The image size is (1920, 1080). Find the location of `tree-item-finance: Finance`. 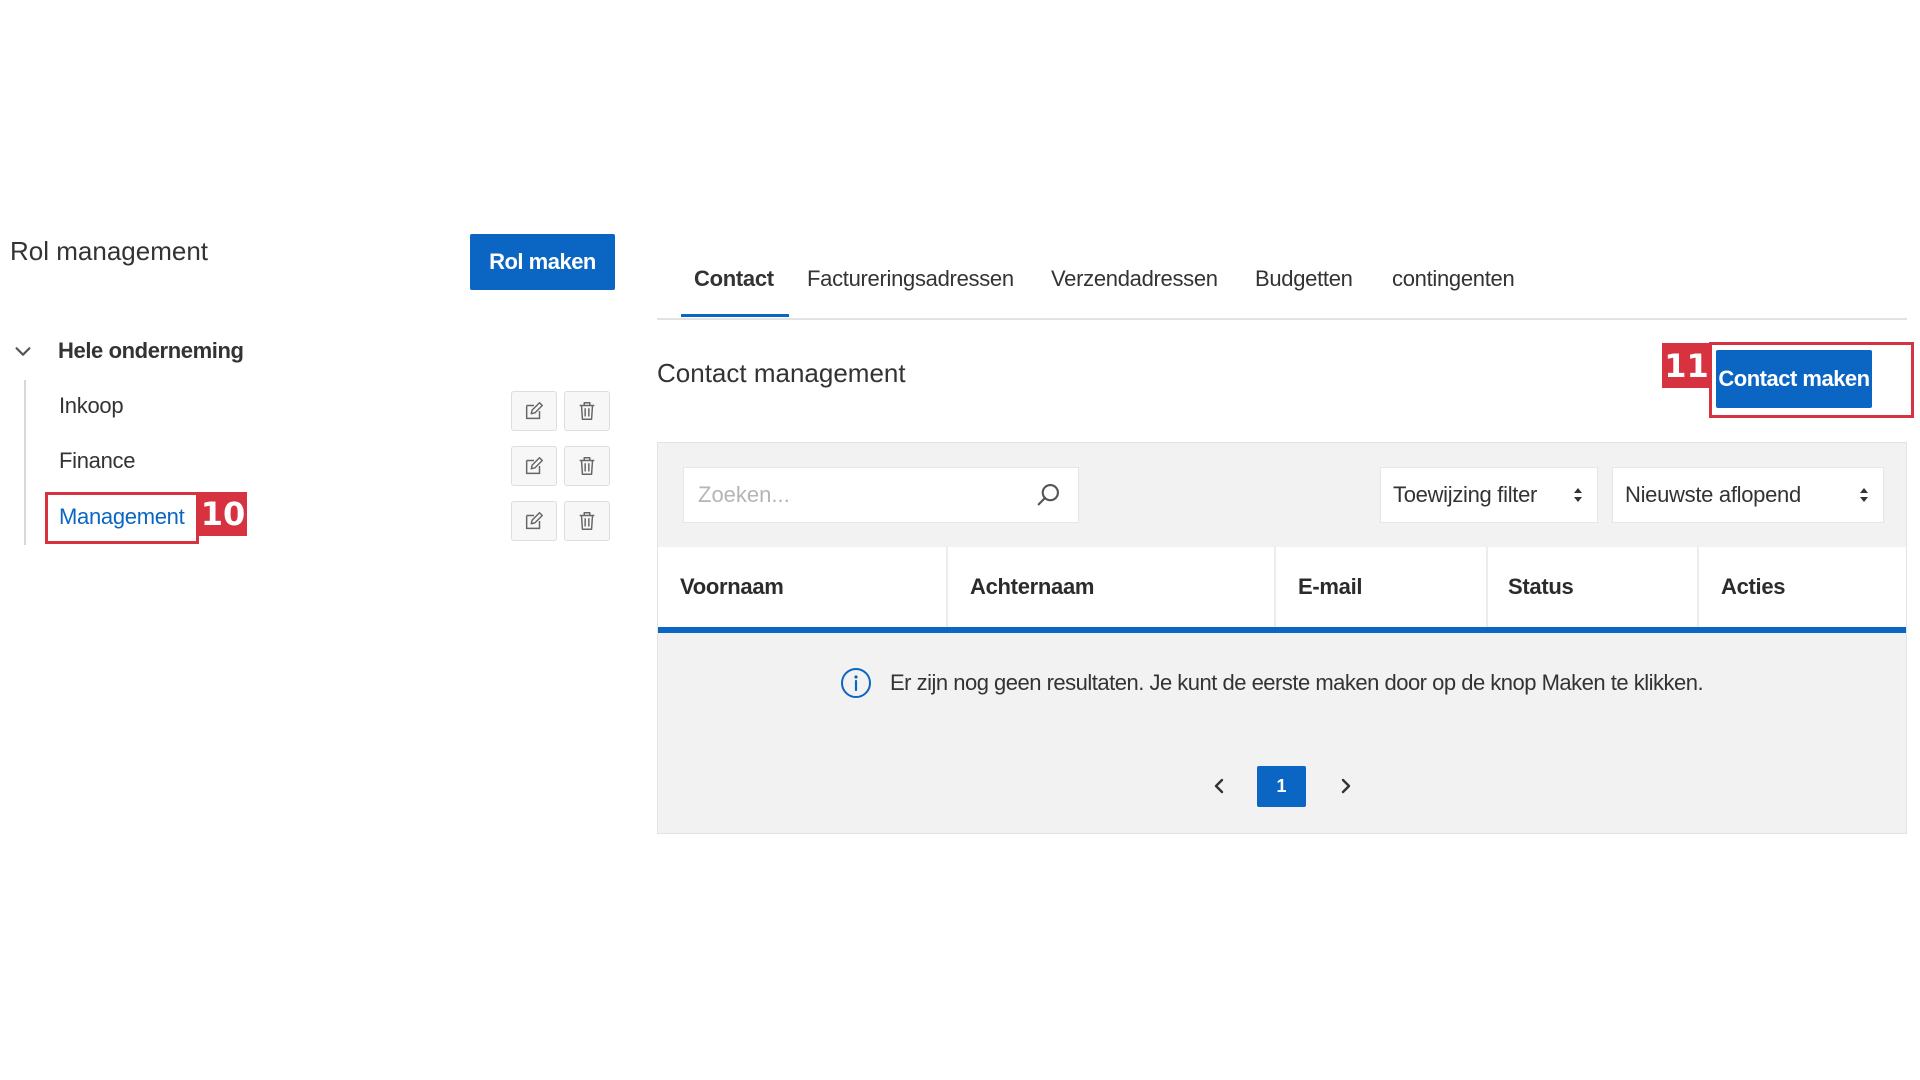

tree-item-finance: Finance is located at coordinates (97, 461).